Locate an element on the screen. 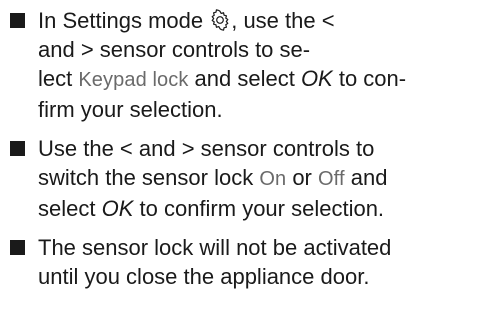 The width and height of the screenshot is (482, 316). display-text-off: Off is located at coordinates (331, 179).